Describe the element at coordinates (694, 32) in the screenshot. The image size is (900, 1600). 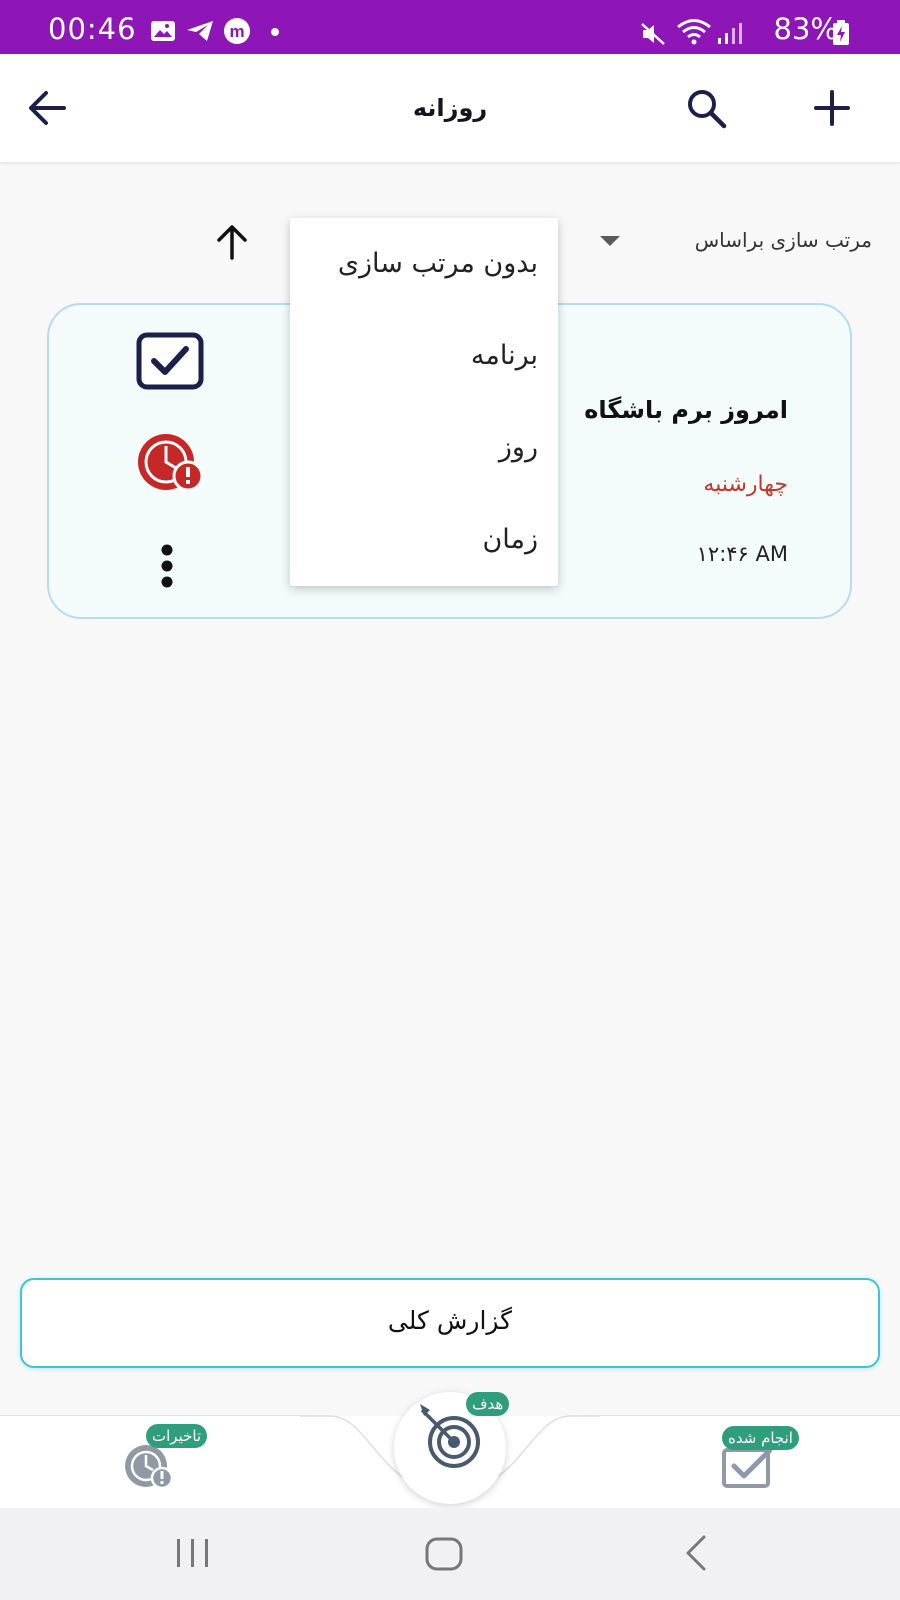
I see `wifi-icon` at that location.